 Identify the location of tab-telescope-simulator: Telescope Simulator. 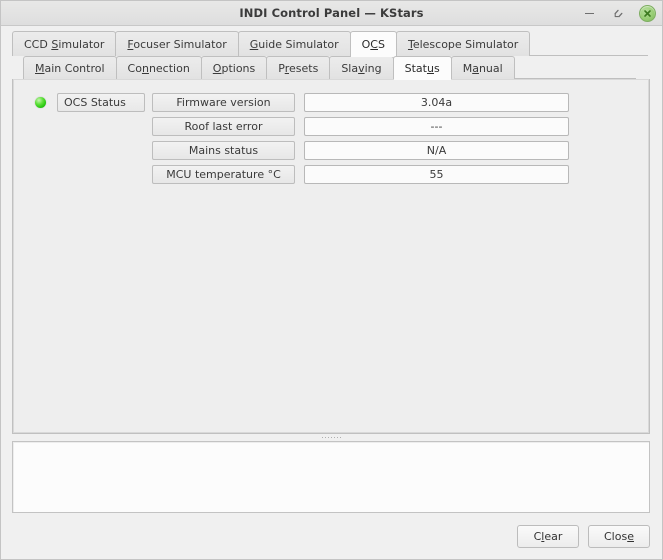
(463, 43).